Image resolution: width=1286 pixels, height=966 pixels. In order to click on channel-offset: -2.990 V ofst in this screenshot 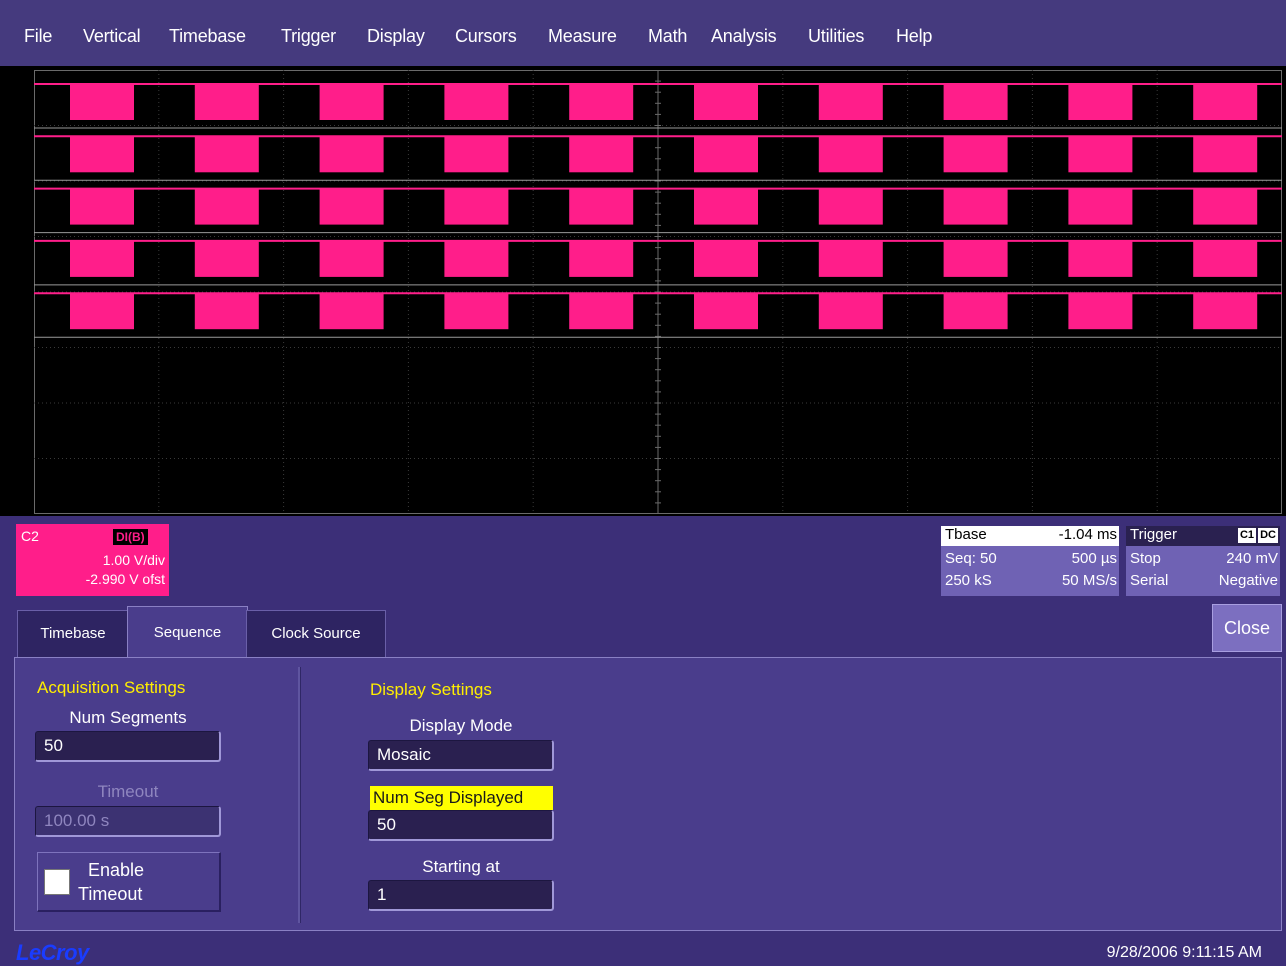, I will do `click(125, 579)`.